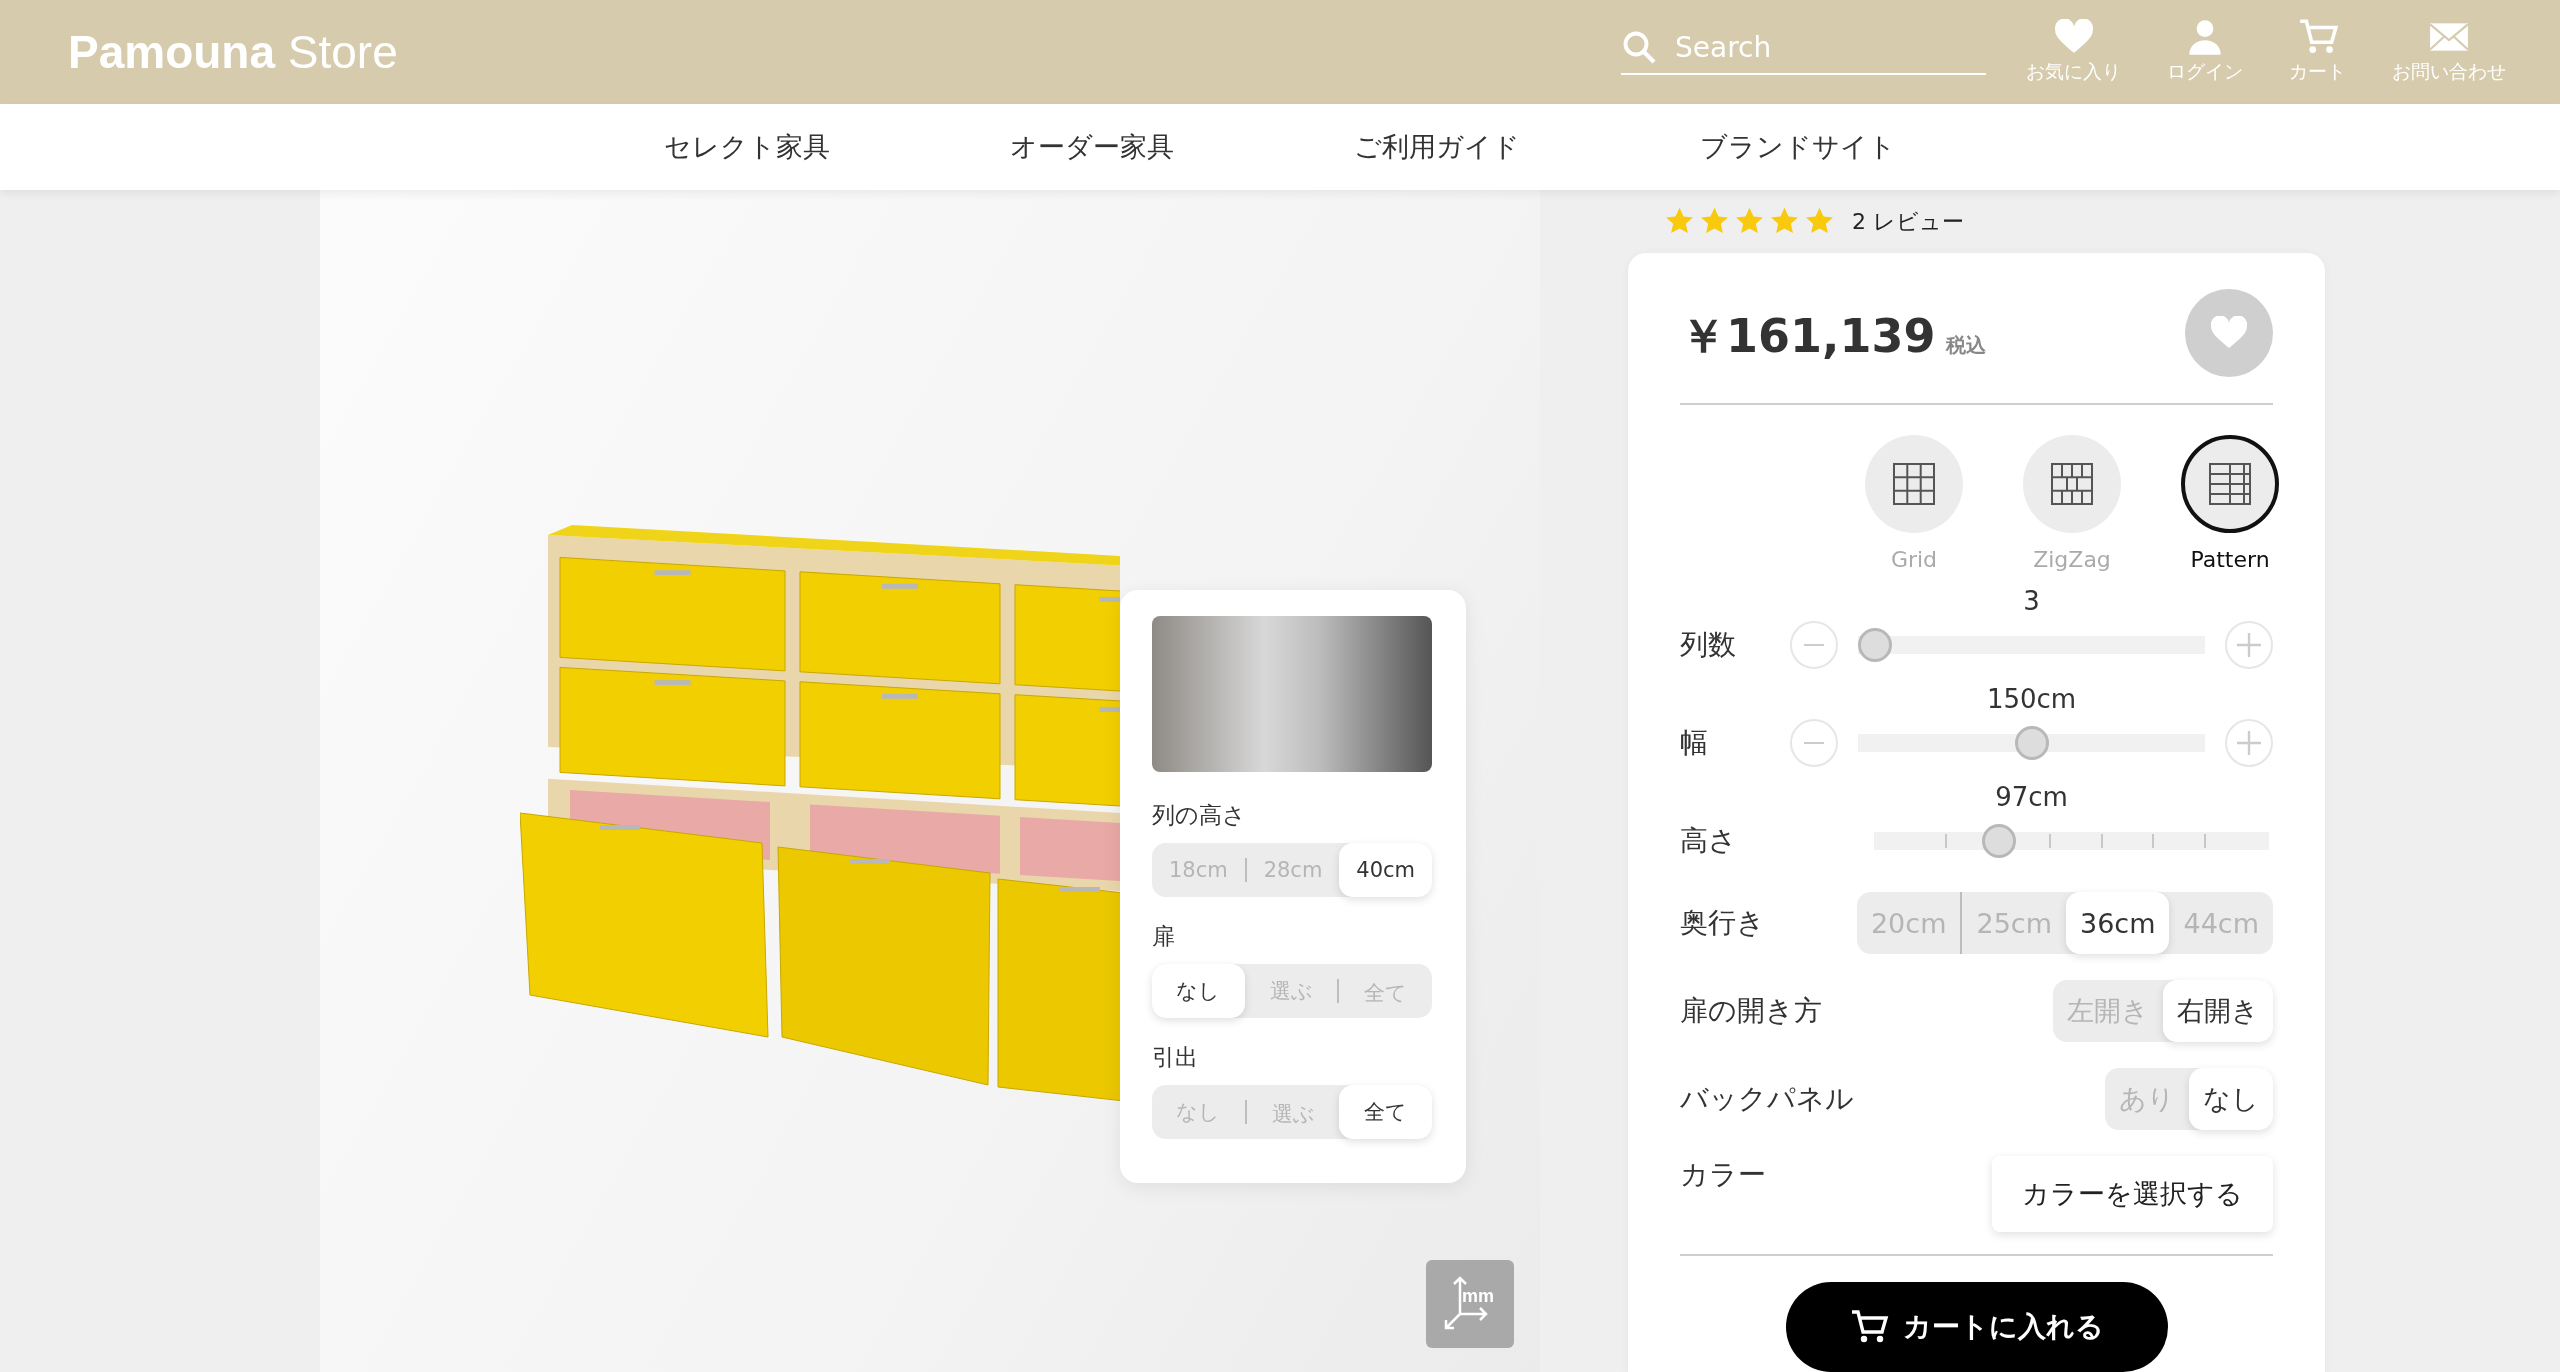 This screenshot has height=1372, width=2560. Describe the element at coordinates (2218, 1011) in the screenshot. I see `segment-option: 右開き` at that location.